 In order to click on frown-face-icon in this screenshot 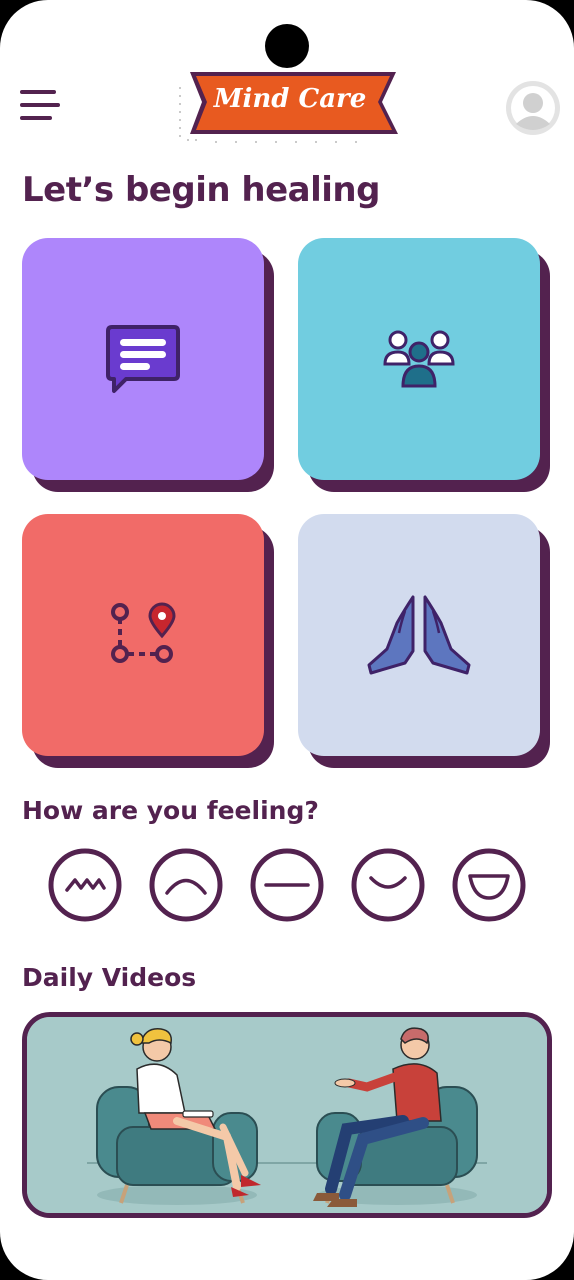, I will do `click(186, 885)`.